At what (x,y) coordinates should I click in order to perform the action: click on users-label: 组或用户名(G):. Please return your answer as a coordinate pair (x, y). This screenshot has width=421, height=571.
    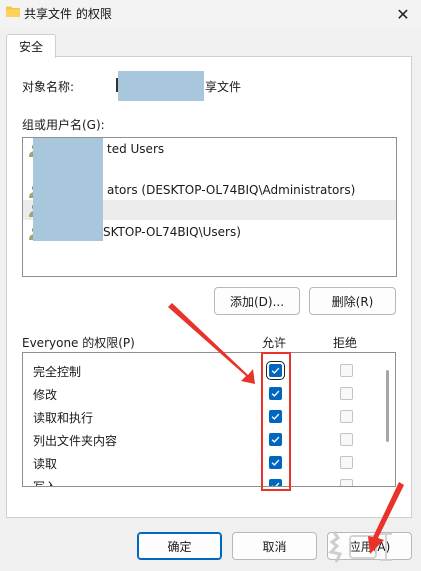
    Looking at the image, I should click on (63, 125).